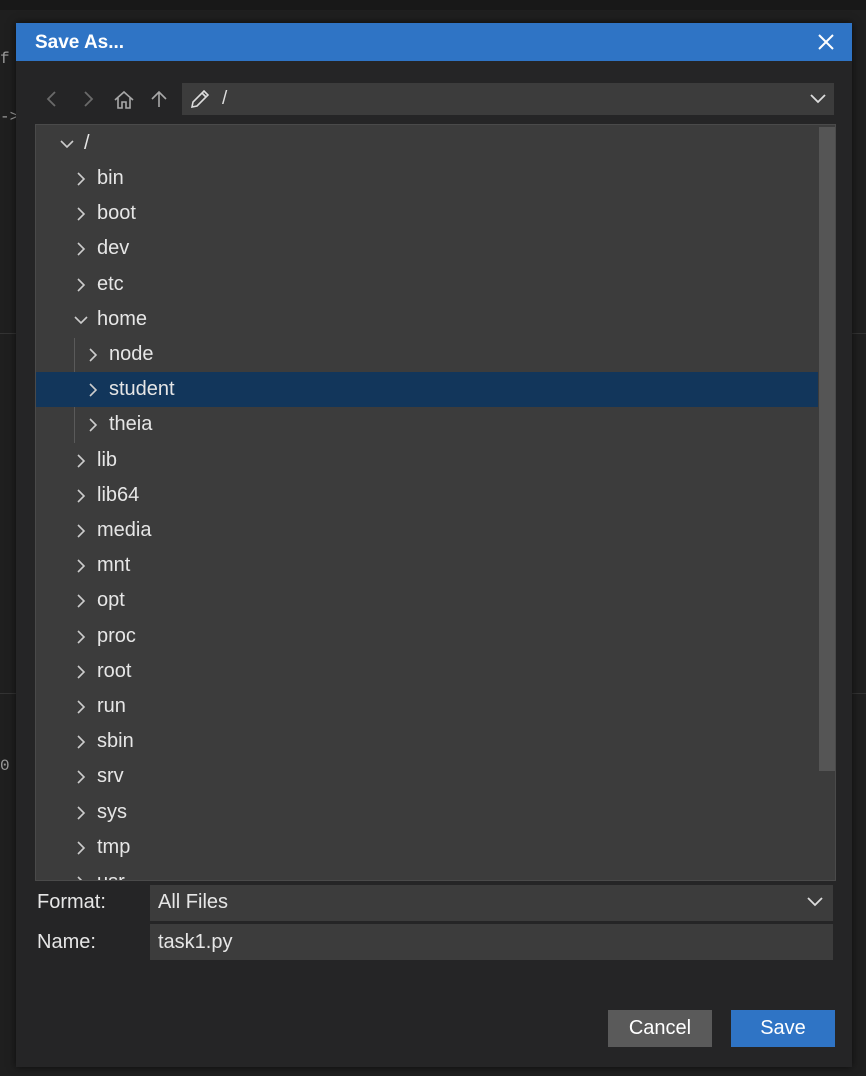 Image resolution: width=866 pixels, height=1076 pixels. Describe the element at coordinates (427, 741) in the screenshot. I see `tree-item: sbin` at that location.